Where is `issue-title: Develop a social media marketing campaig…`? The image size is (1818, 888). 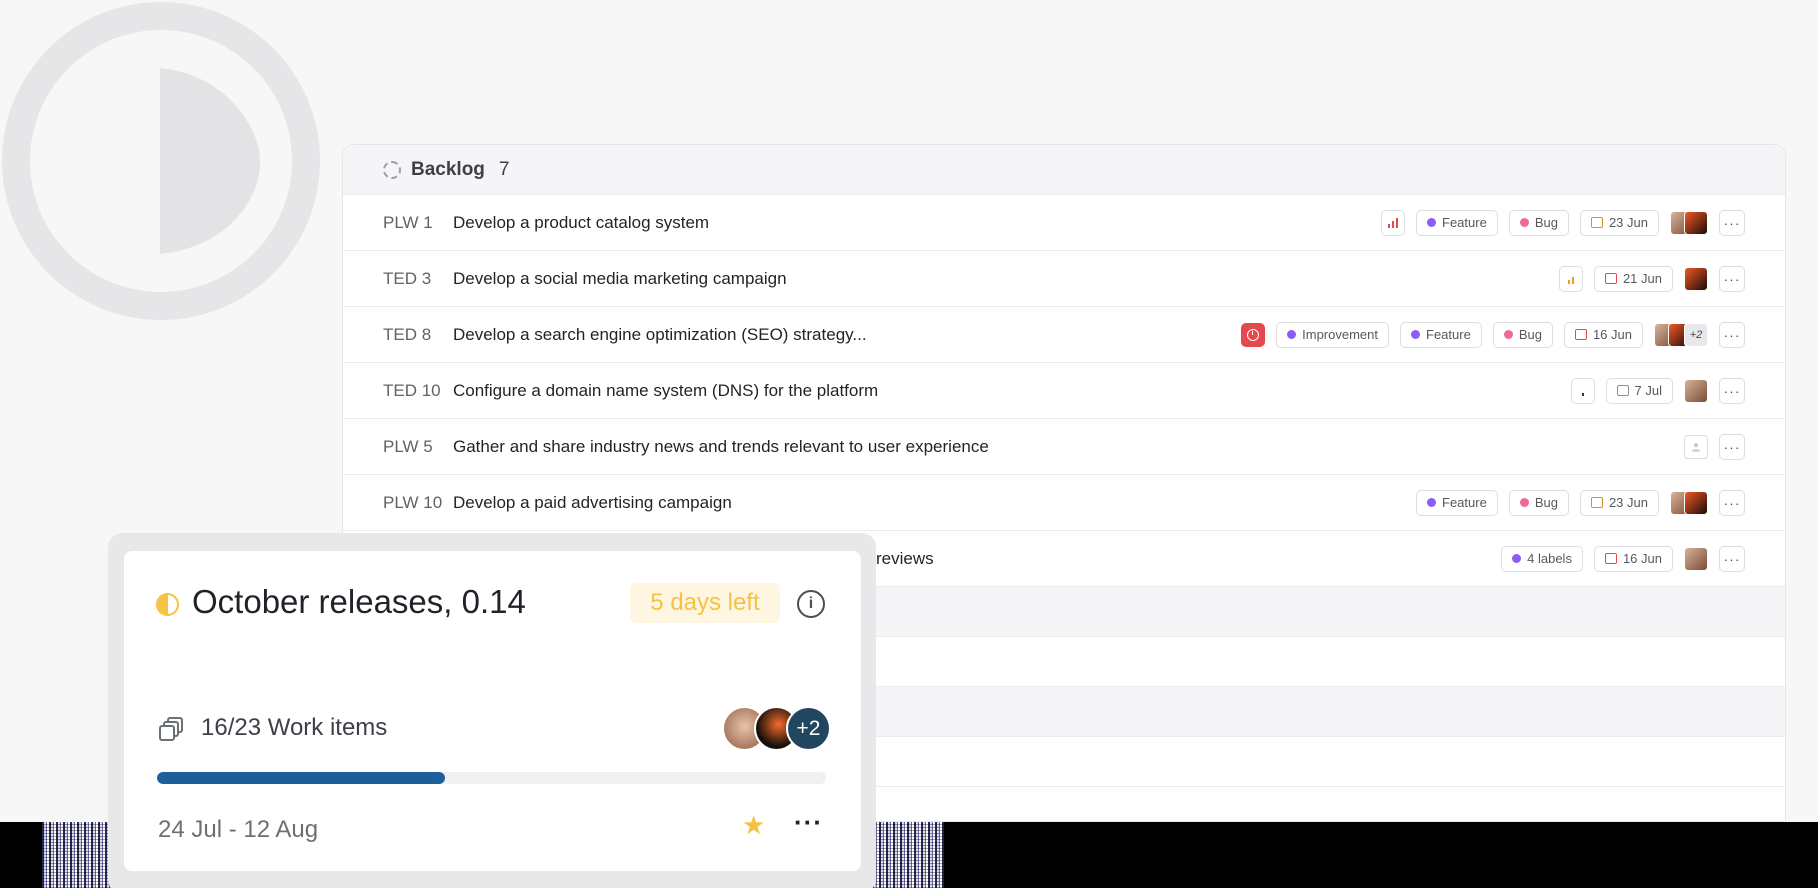 issue-title: Develop a social media marketing campaig… is located at coordinates (1006, 279).